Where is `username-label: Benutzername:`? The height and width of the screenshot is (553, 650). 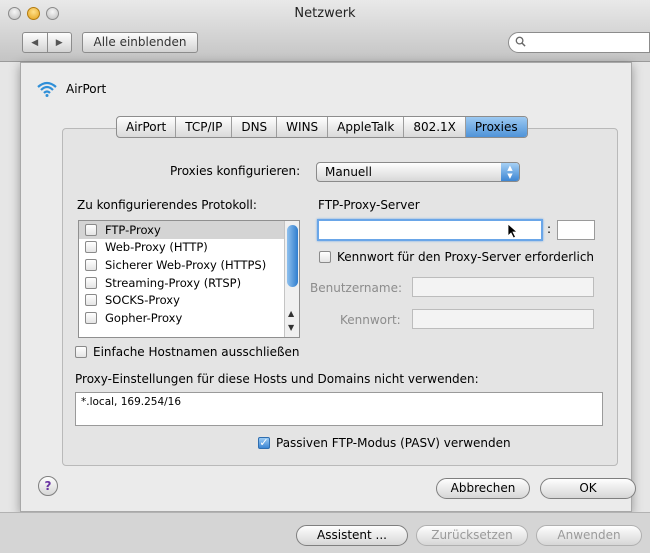
username-label: Benutzername: is located at coordinates (356, 288).